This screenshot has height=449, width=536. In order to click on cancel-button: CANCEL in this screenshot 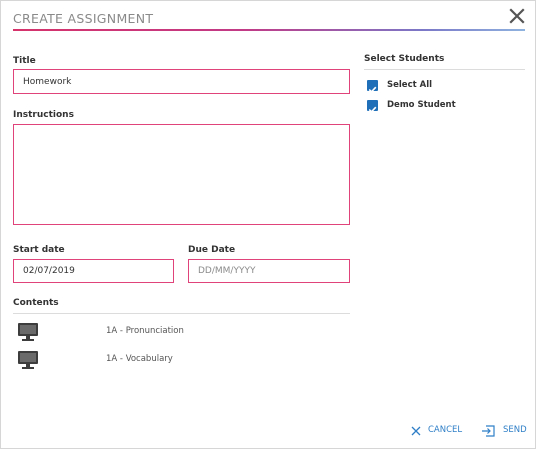, I will do `click(438, 431)`.